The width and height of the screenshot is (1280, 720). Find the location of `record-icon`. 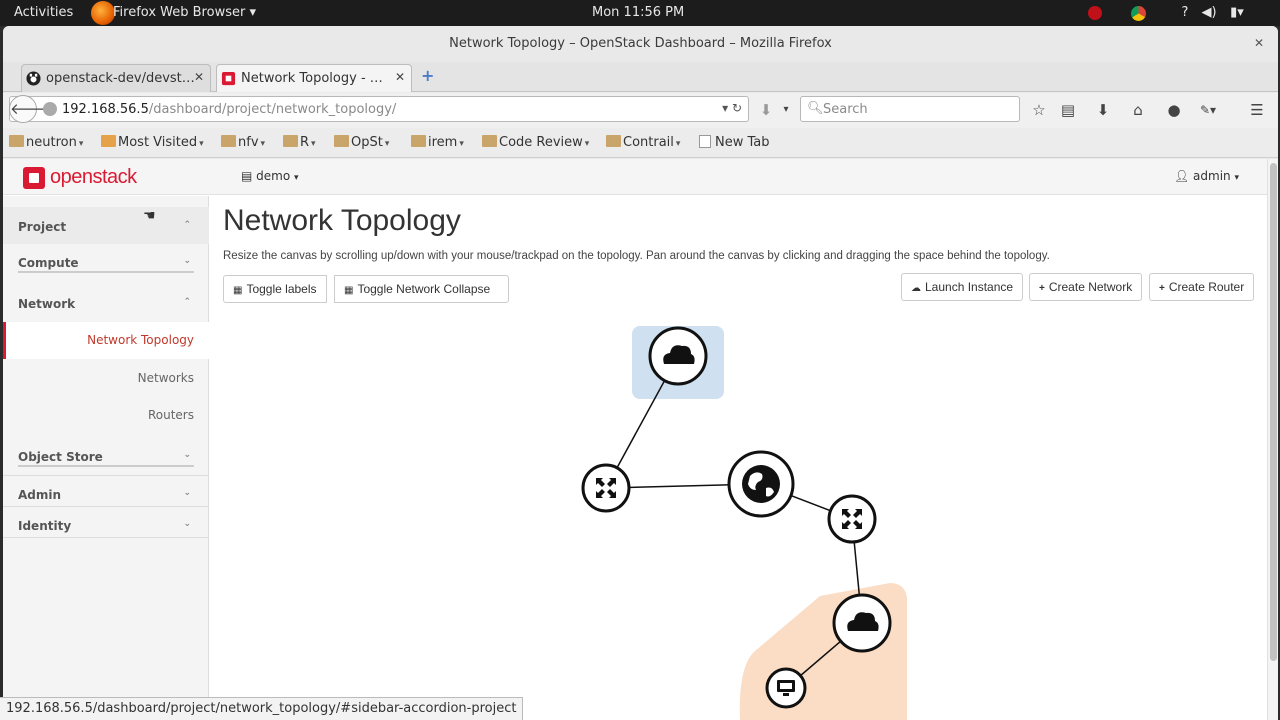

record-icon is located at coordinates (1095, 13).